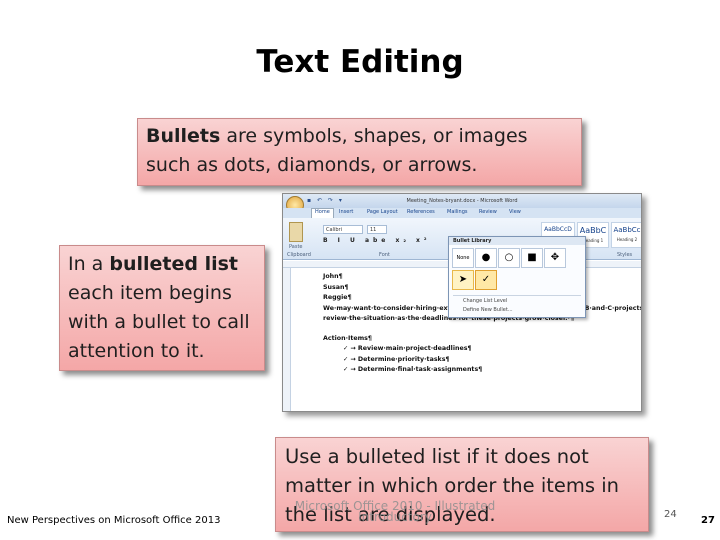 The image size is (720, 540). What do you see at coordinates (708, 520) in the screenshot?
I see `slide-number: 27` at bounding box center [708, 520].